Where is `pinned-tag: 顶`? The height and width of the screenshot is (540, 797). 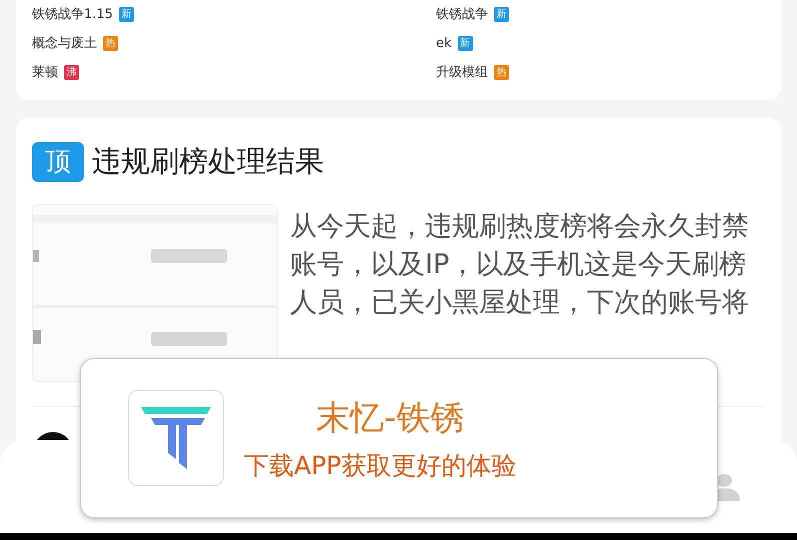 pinned-tag: 顶 is located at coordinates (58, 162).